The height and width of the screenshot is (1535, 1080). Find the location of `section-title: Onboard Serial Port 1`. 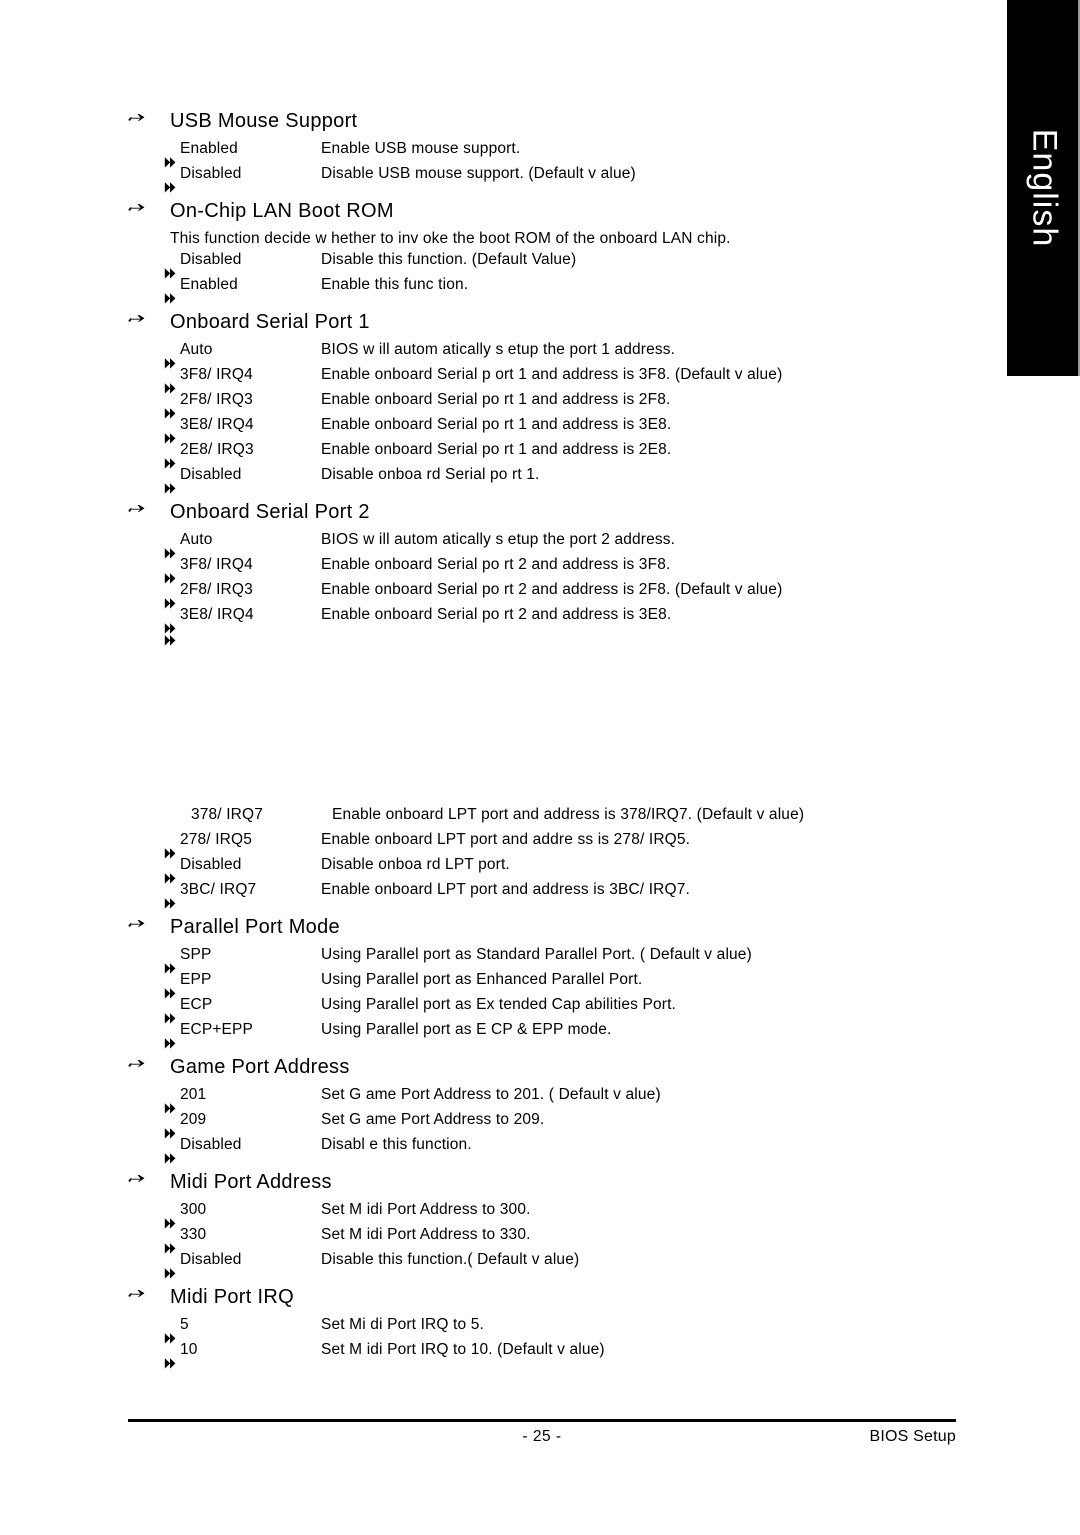

section-title: Onboard Serial Port 1 is located at coordinates (270, 322).